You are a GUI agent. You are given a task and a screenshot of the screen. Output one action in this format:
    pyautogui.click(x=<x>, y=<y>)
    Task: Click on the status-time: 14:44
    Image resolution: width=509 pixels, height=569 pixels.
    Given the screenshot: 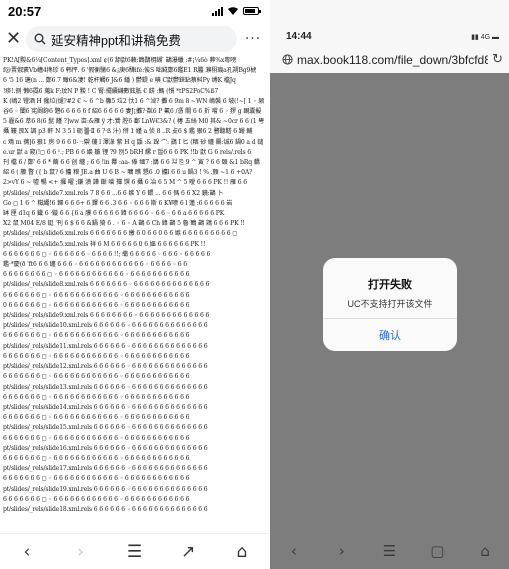 What is the action you would take?
    pyautogui.click(x=299, y=36)
    